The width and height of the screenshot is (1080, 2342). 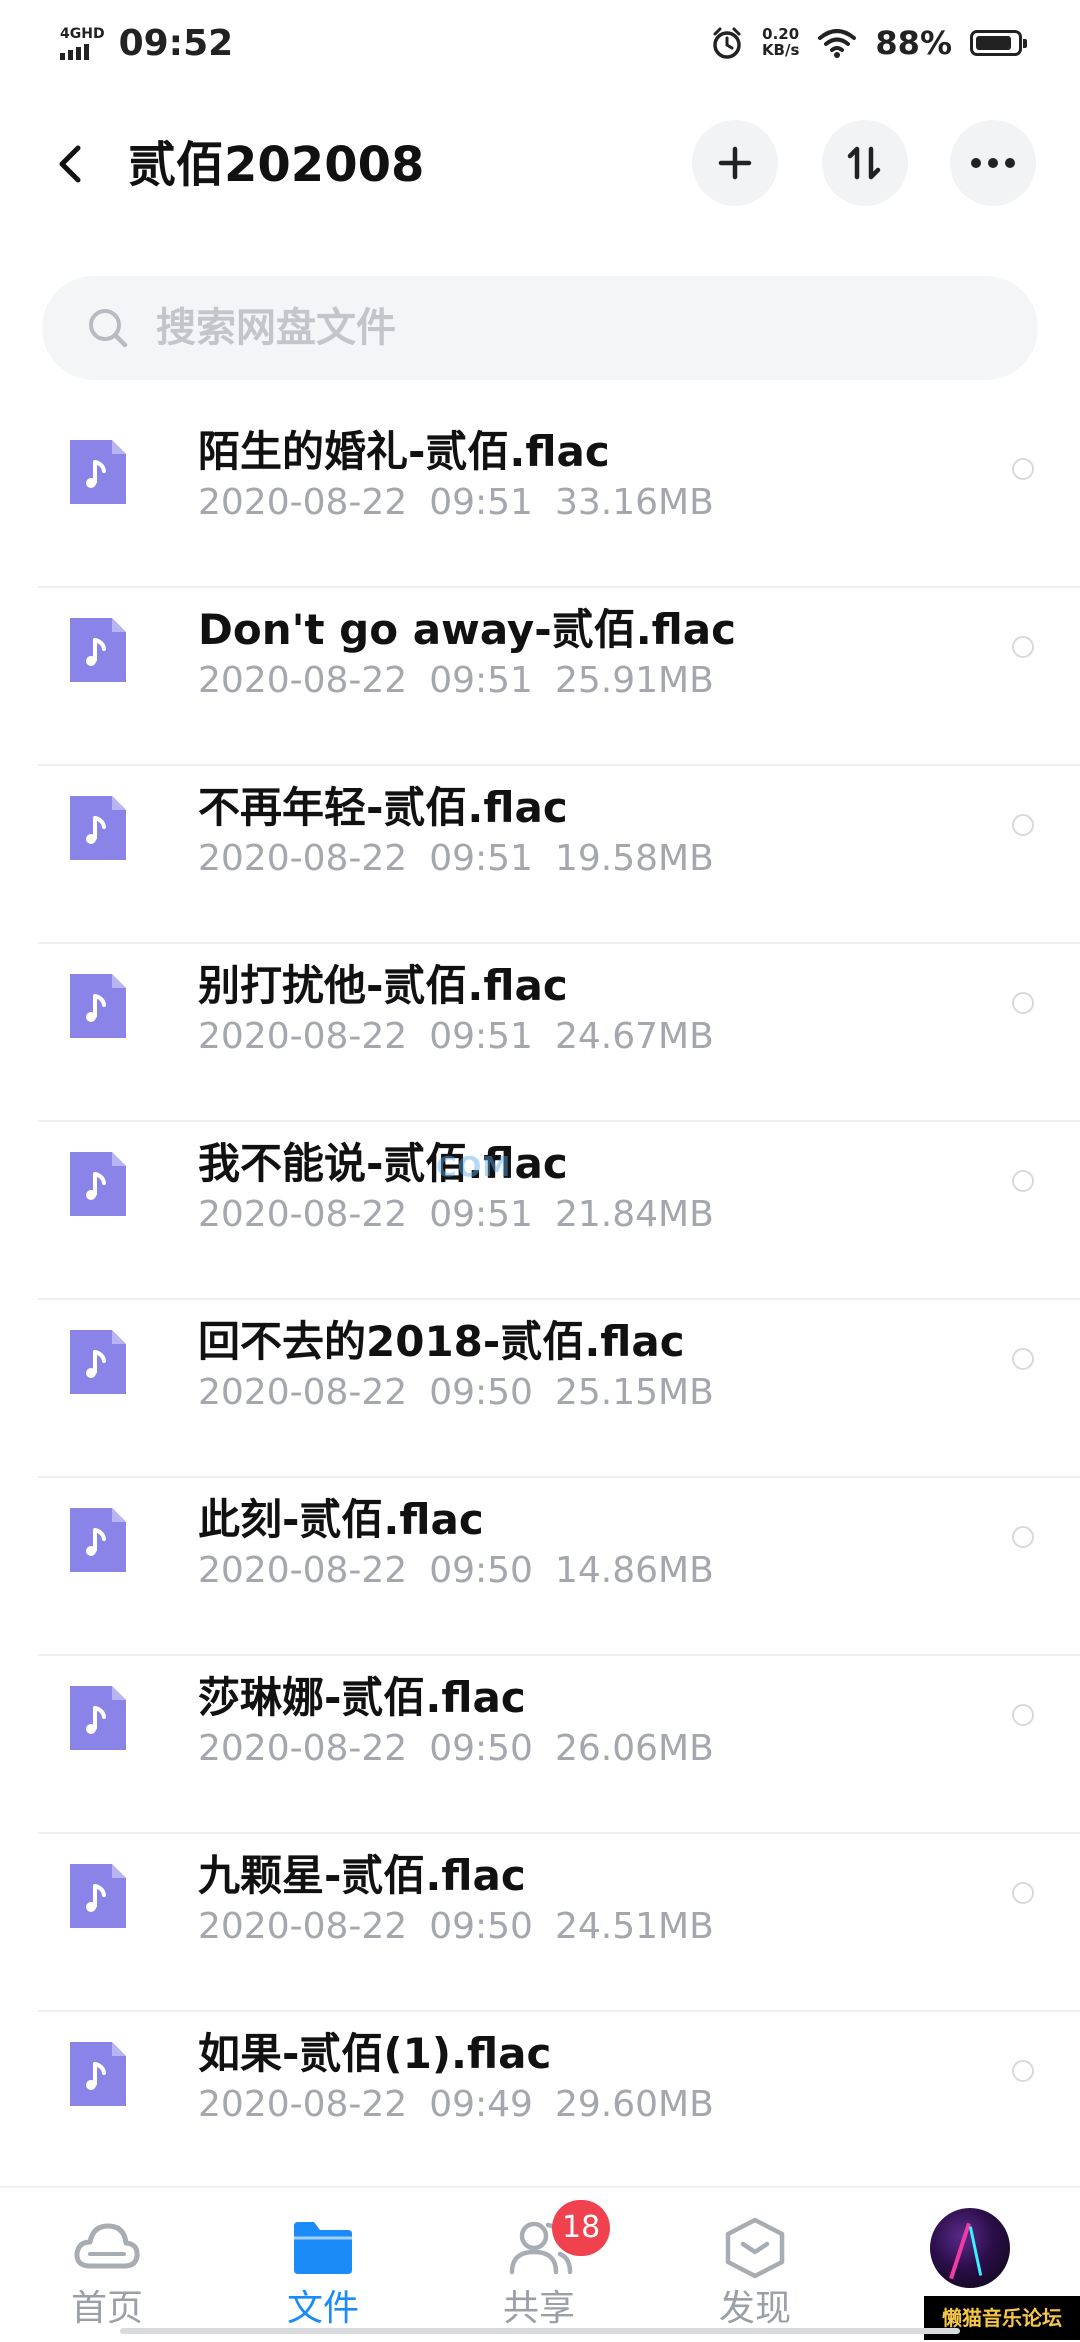 I want to click on watermark: COM, so click(x=474, y=1166).